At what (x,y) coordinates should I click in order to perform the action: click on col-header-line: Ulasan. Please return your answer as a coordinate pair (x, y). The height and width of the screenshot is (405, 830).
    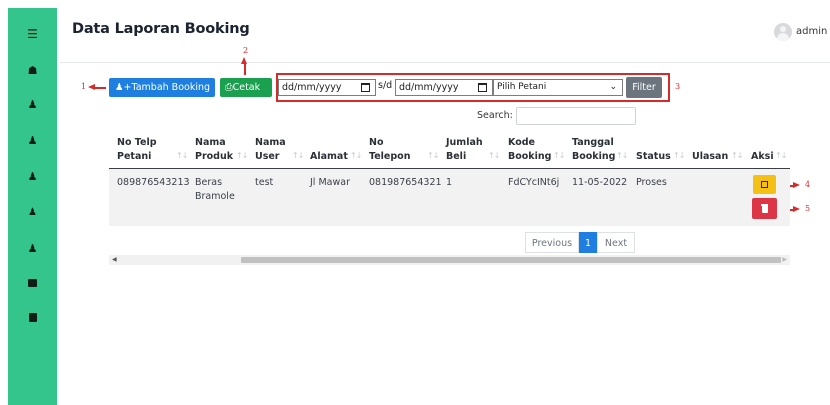
    Looking at the image, I should click on (710, 156).